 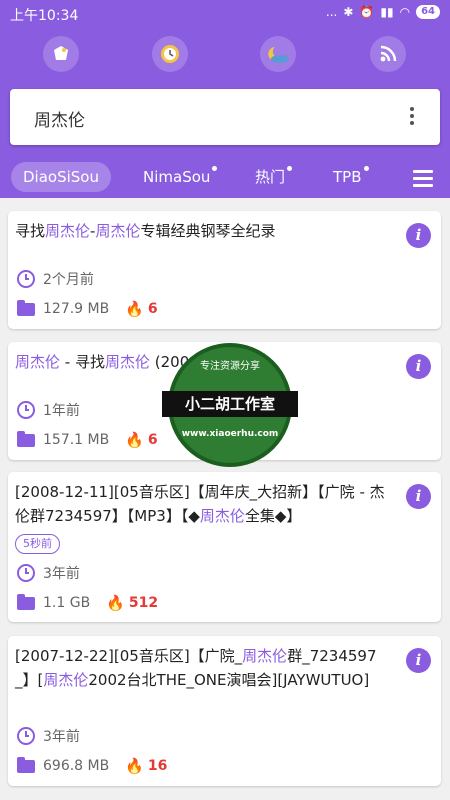 What do you see at coordinates (157, 766) in the screenshot?
I see `heat-count: 16` at bounding box center [157, 766].